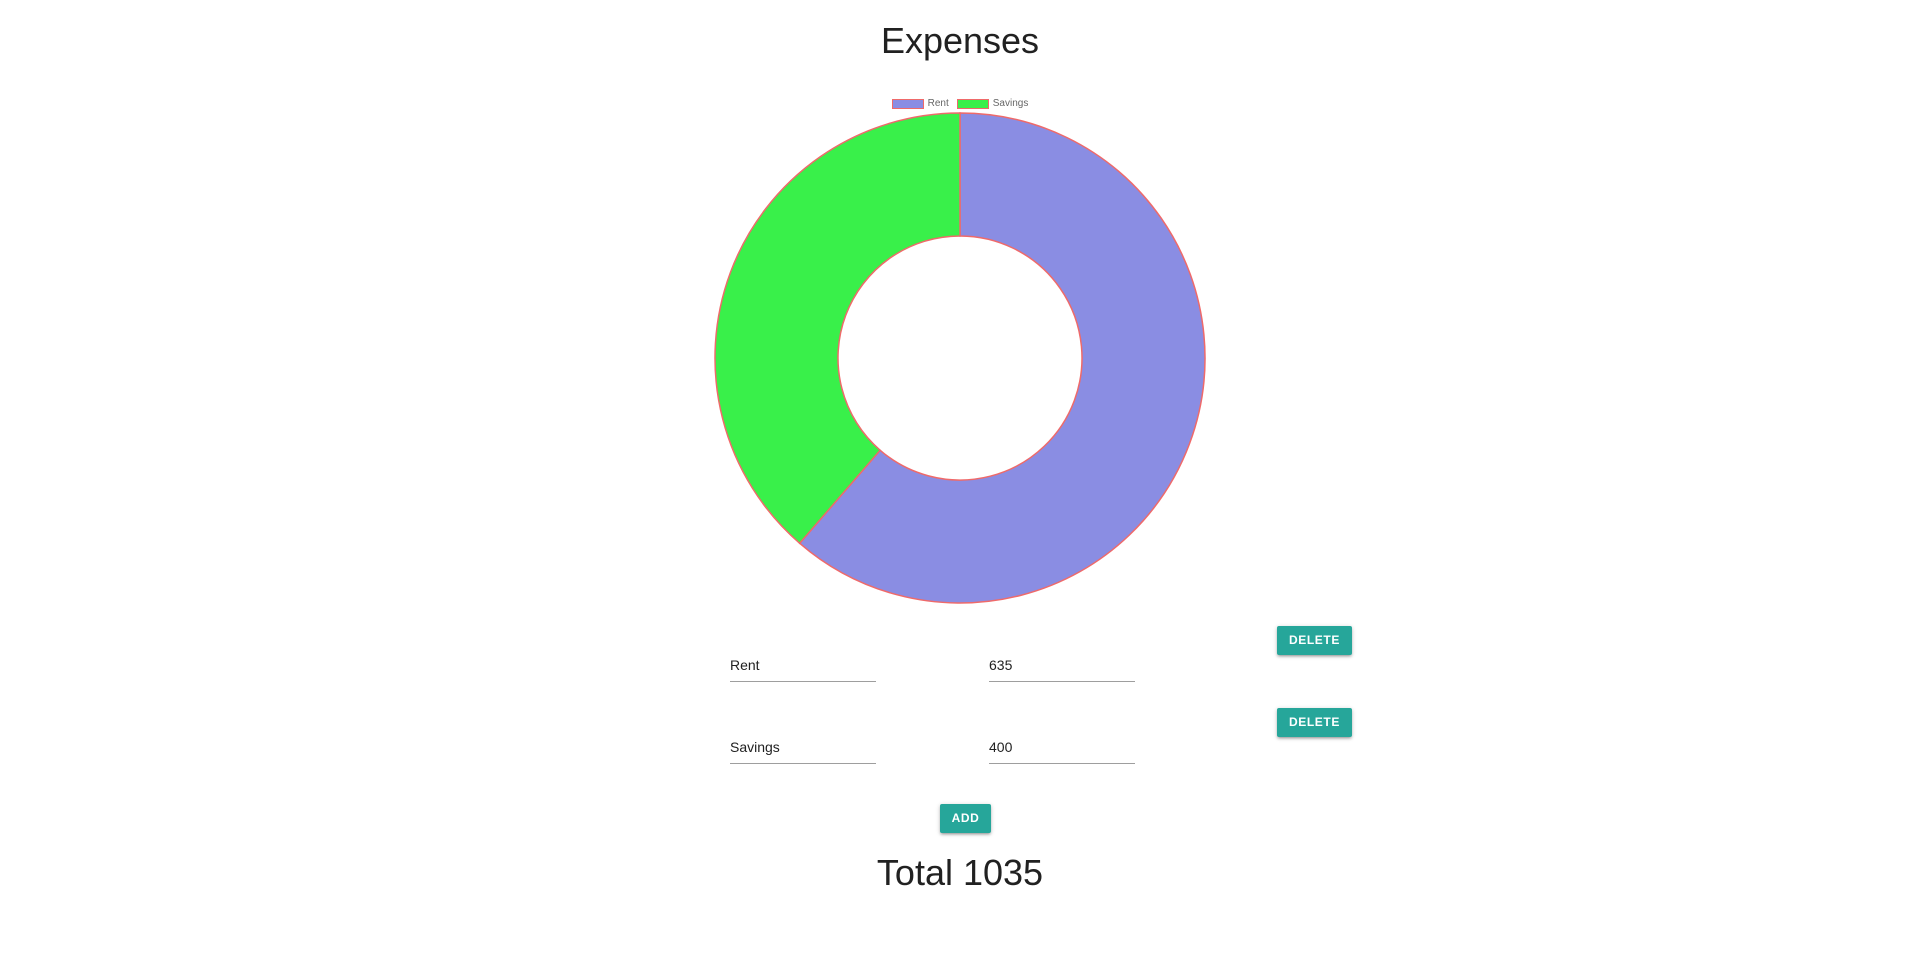 The image size is (1920, 967). I want to click on total-amount: Total 1035, so click(960, 872).